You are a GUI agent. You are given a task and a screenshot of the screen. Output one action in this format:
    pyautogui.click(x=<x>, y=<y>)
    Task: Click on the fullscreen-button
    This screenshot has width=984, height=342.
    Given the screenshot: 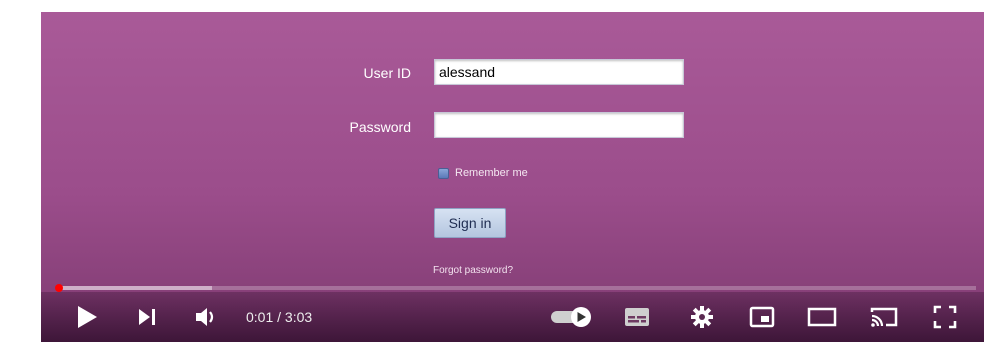 What is the action you would take?
    pyautogui.click(x=945, y=317)
    